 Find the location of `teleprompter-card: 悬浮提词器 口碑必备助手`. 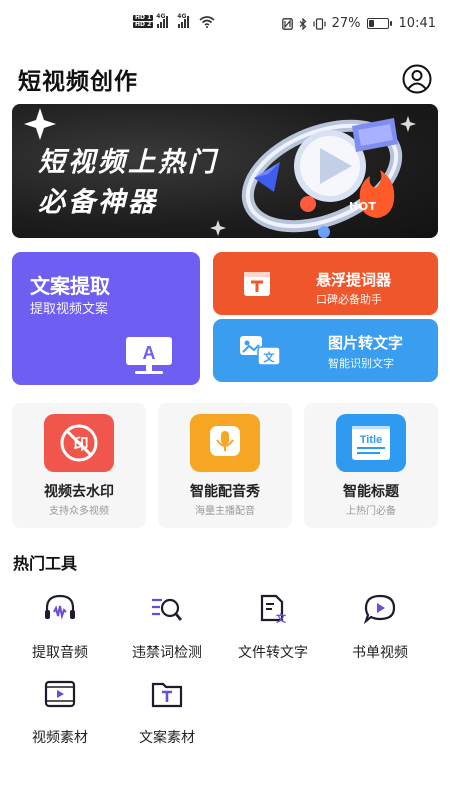

teleprompter-card: 悬浮提词器 口碑必备助手 is located at coordinates (325, 283).